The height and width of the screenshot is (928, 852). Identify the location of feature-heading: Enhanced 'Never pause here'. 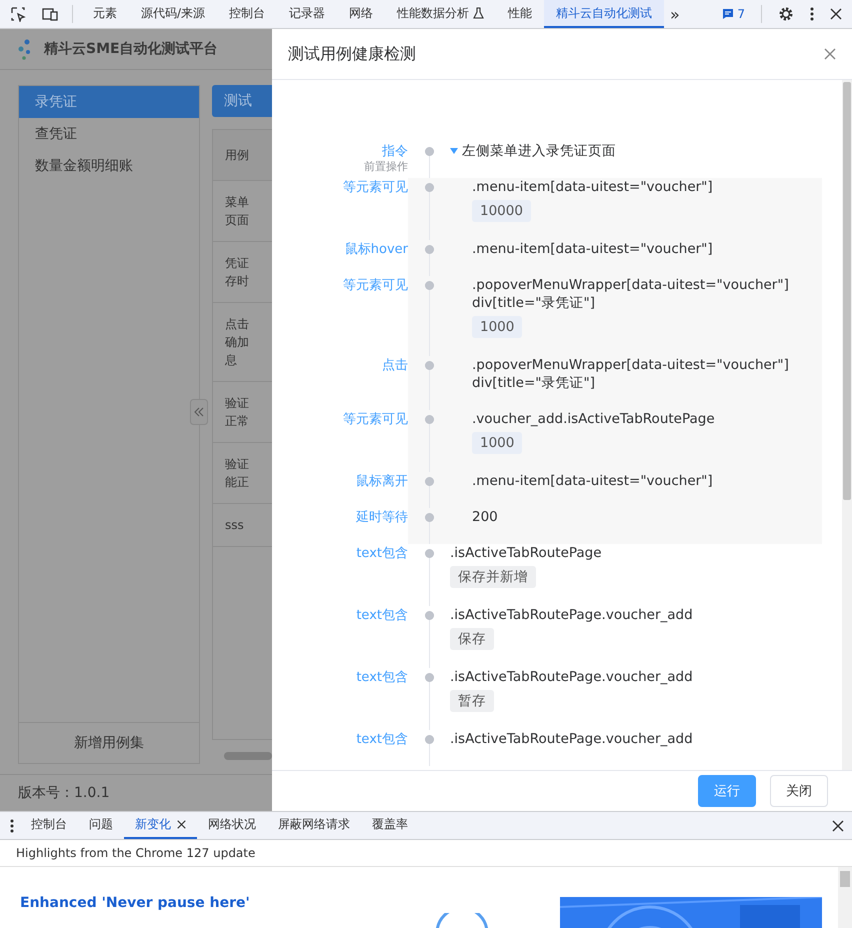
(135, 903).